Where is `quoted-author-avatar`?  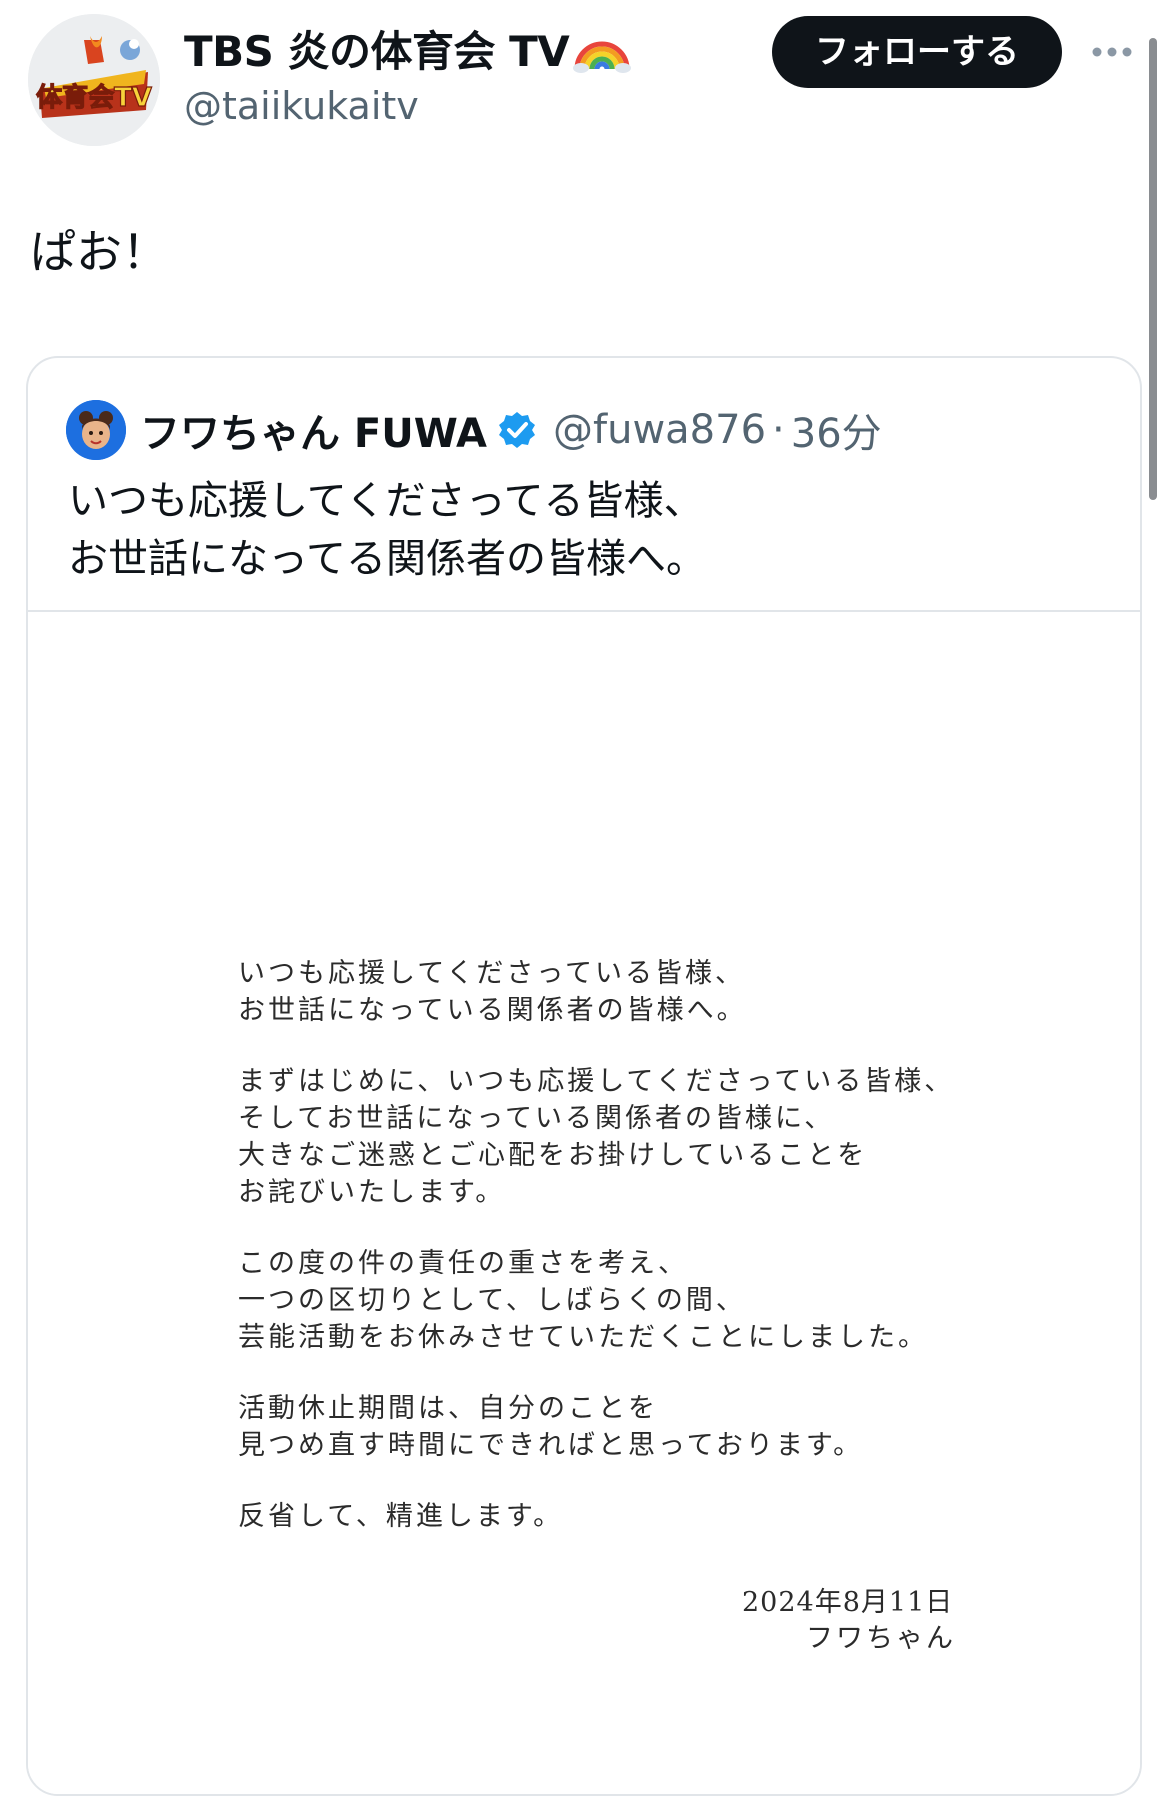
quoted-author-avatar is located at coordinates (96, 430).